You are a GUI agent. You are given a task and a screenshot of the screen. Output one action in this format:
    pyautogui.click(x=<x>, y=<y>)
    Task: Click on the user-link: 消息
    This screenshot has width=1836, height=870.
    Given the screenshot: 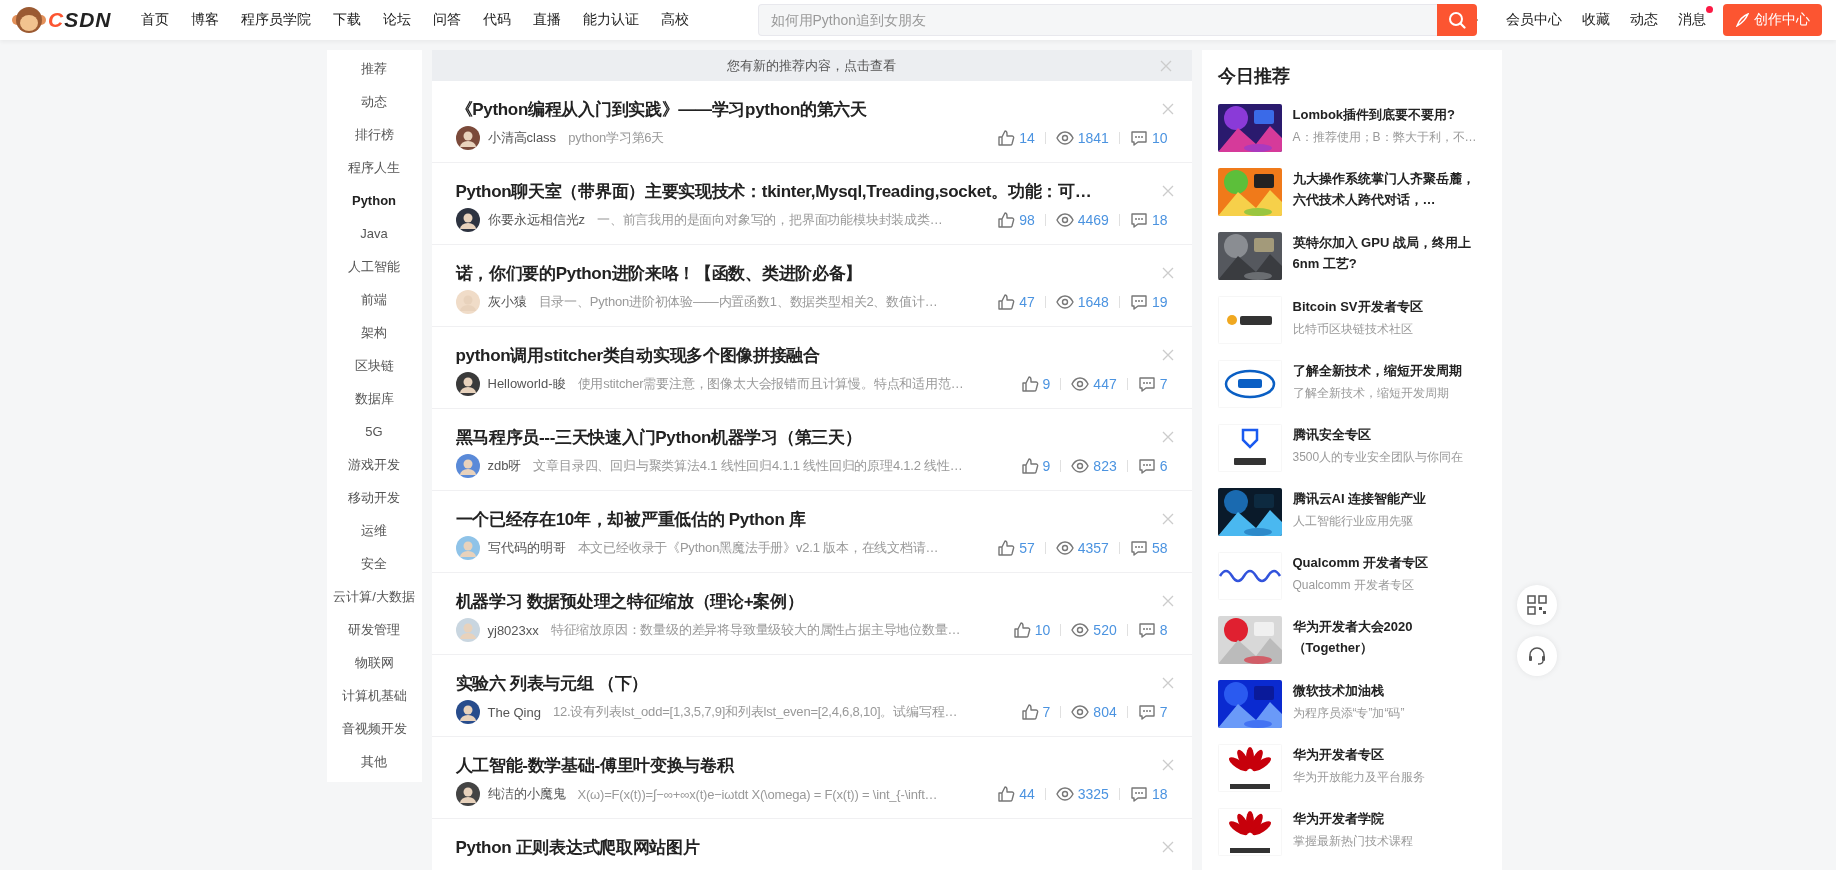 What is the action you would take?
    pyautogui.click(x=1692, y=20)
    